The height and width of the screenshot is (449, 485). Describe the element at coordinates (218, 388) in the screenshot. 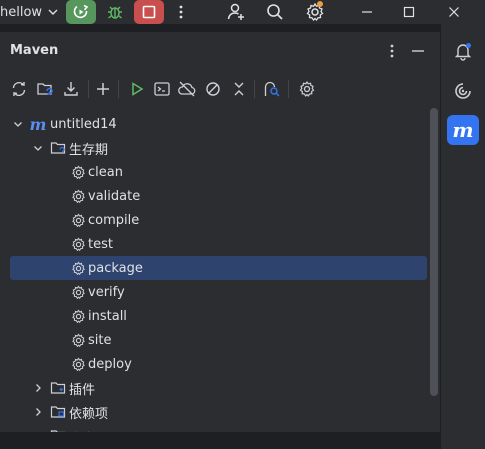

I see `tree-row-plugins: 插件` at that location.